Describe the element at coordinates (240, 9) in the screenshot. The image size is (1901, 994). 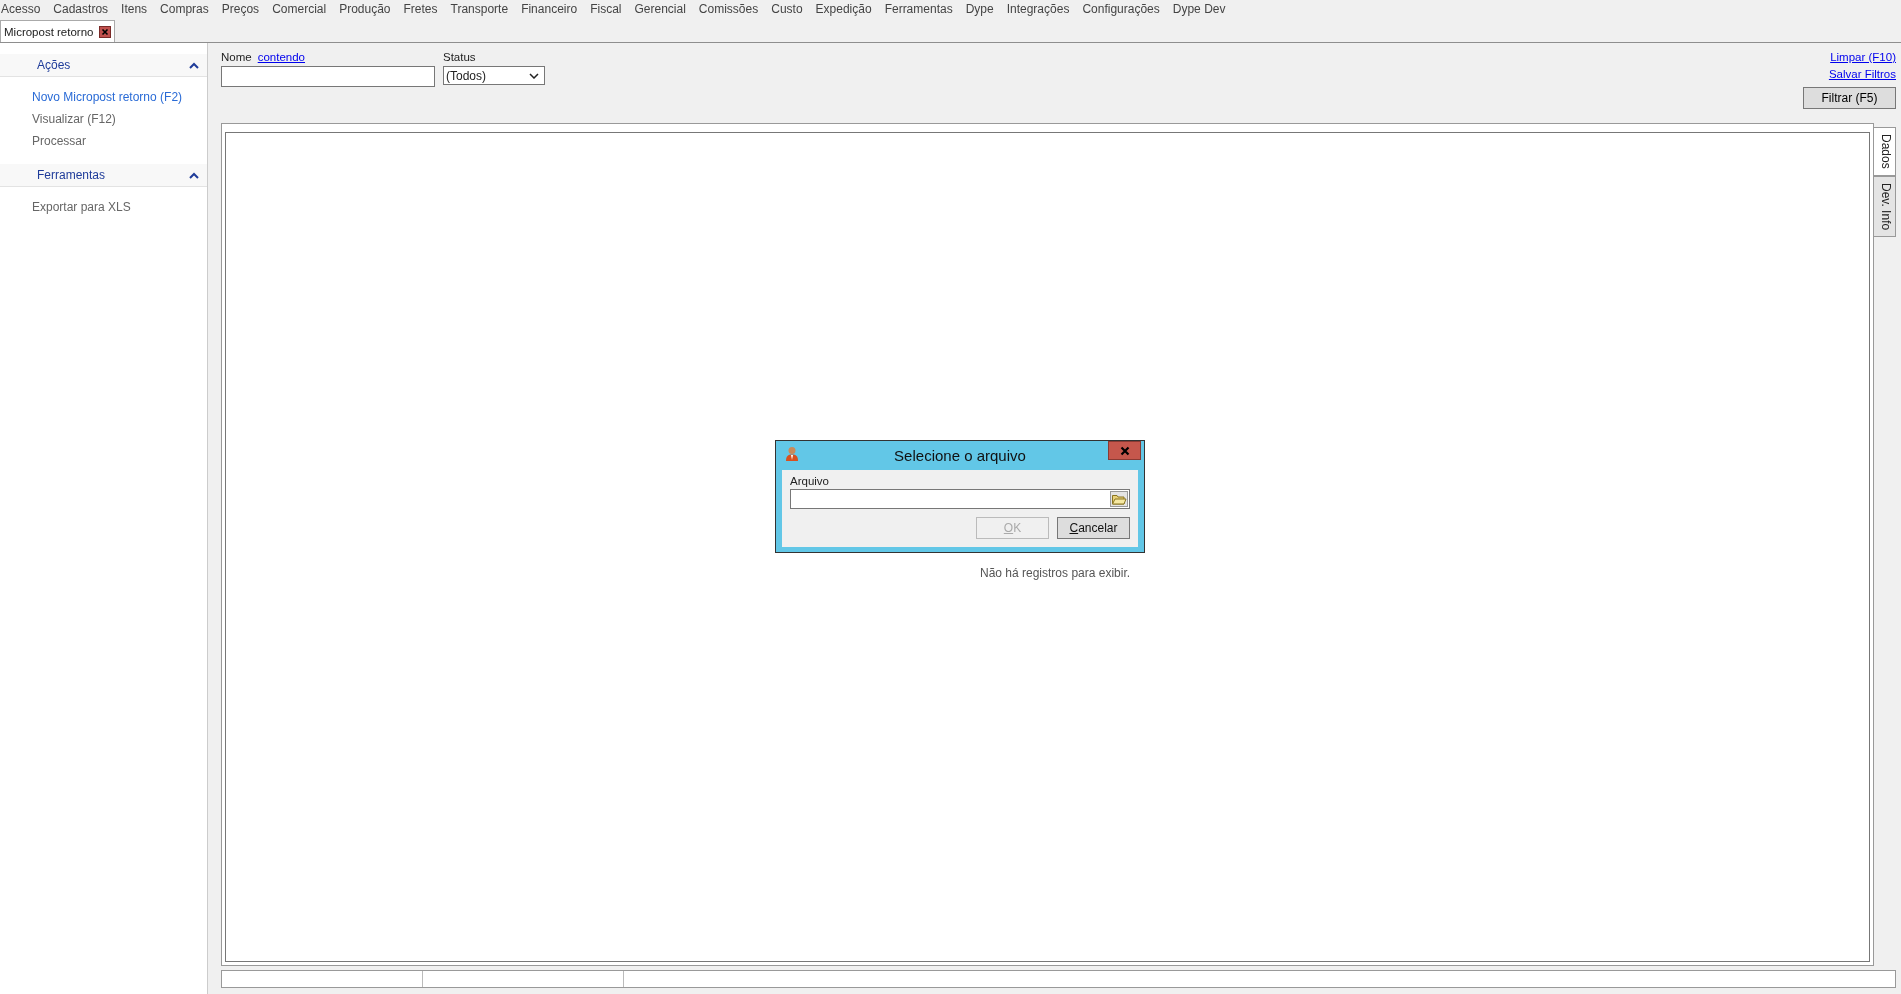
I see `menu-item: Preços` at that location.